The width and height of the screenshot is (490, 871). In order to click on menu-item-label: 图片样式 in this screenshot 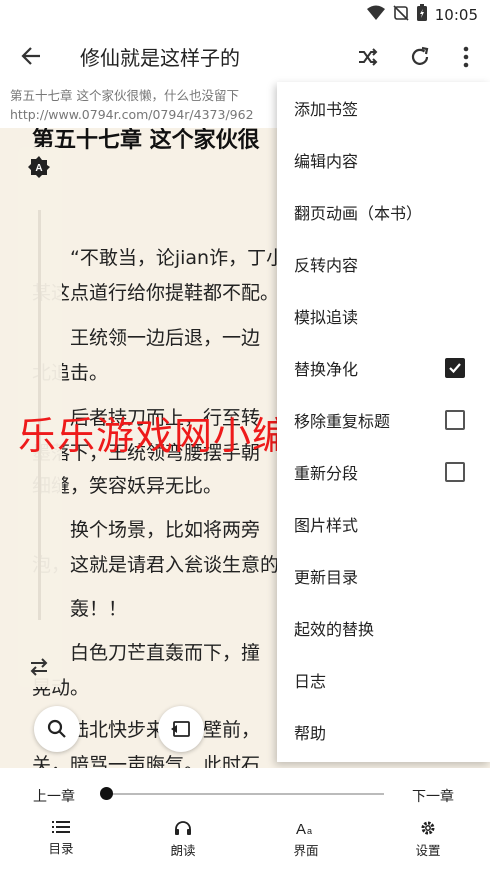, I will do `click(326, 525)`.